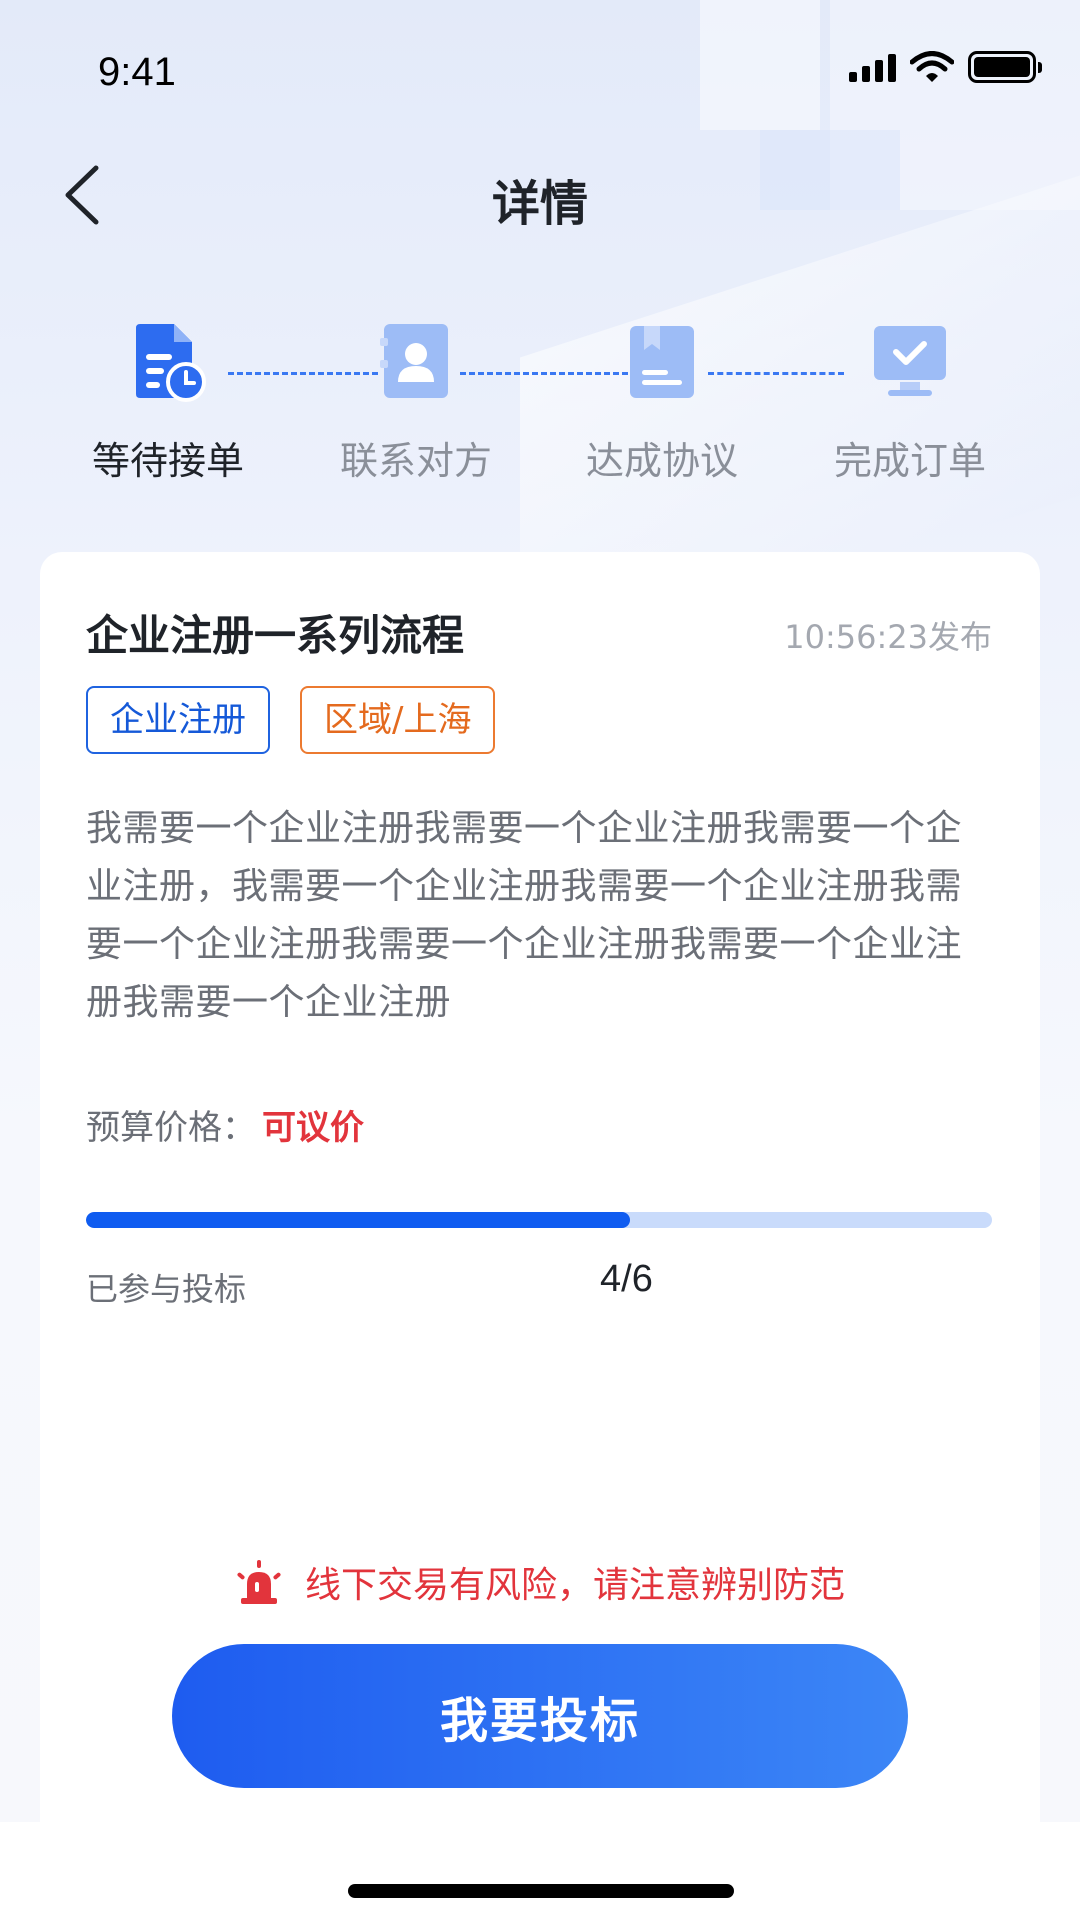  I want to click on step-contact: 联系对方, so click(416, 402).